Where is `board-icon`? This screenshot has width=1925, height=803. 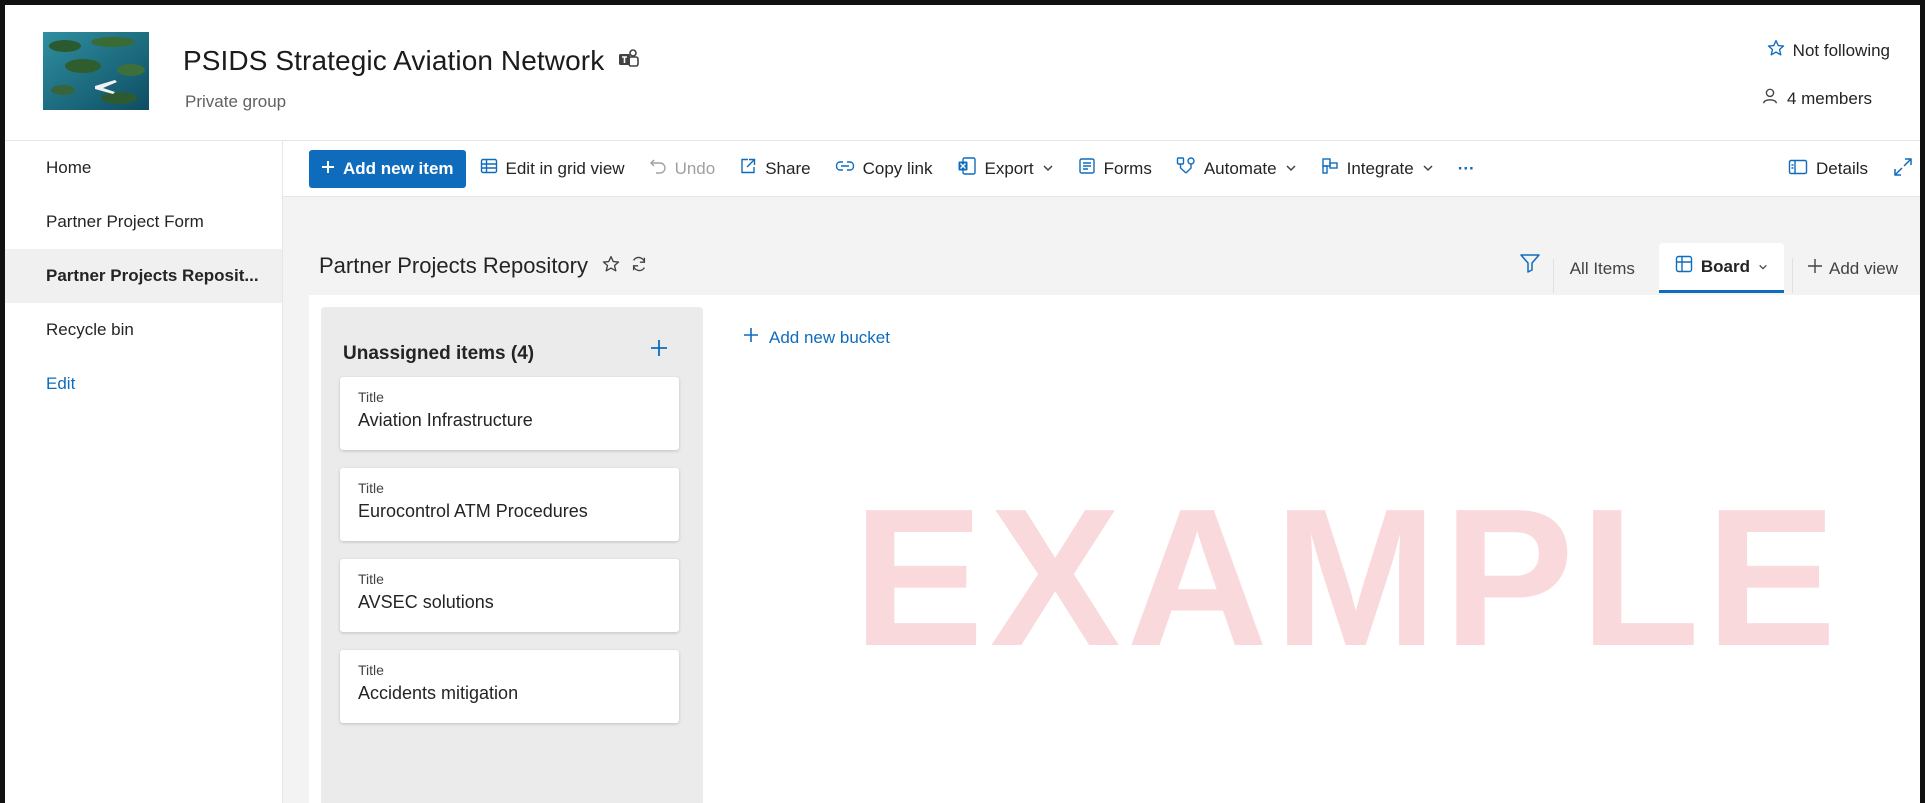
board-icon is located at coordinates (1684, 266).